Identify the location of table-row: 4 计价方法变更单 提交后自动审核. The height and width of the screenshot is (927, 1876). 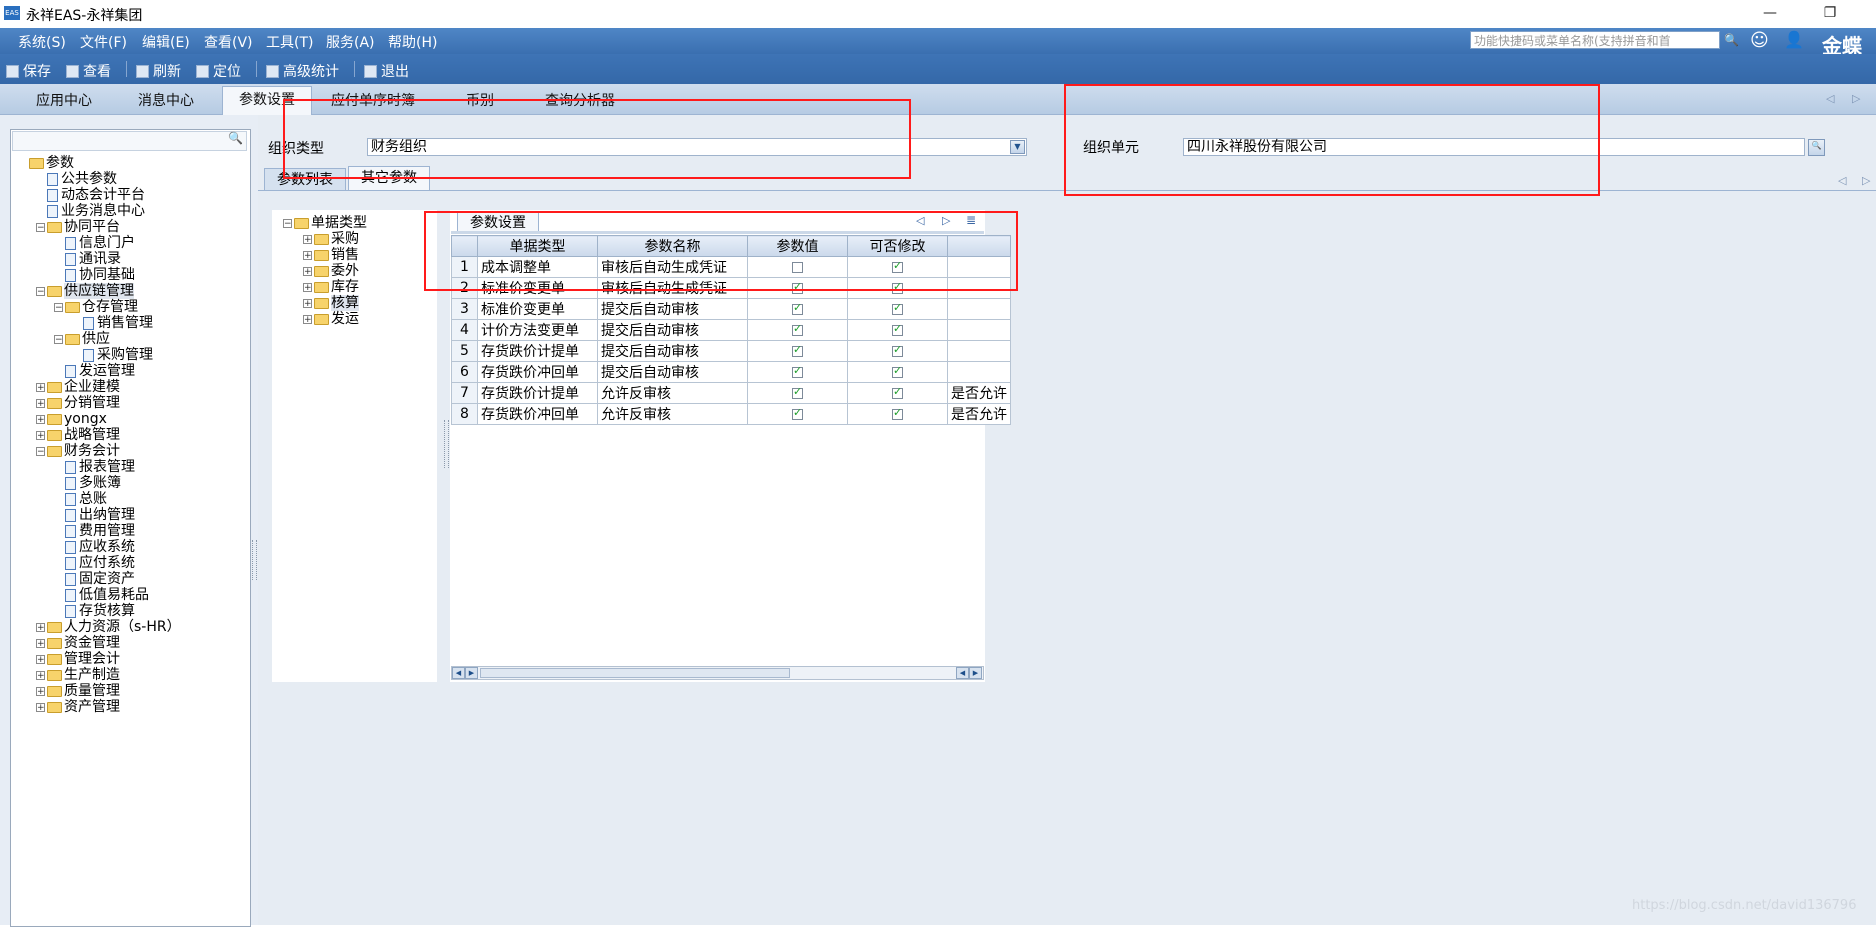
(731, 330).